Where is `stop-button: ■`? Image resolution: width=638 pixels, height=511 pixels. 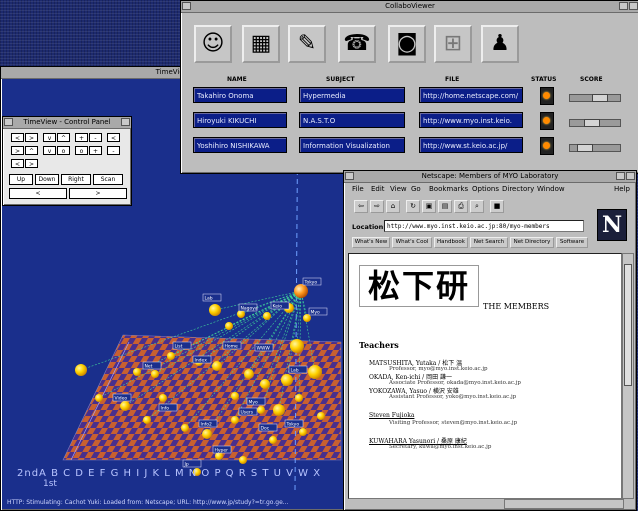
stop-button: ■ is located at coordinates (497, 206).